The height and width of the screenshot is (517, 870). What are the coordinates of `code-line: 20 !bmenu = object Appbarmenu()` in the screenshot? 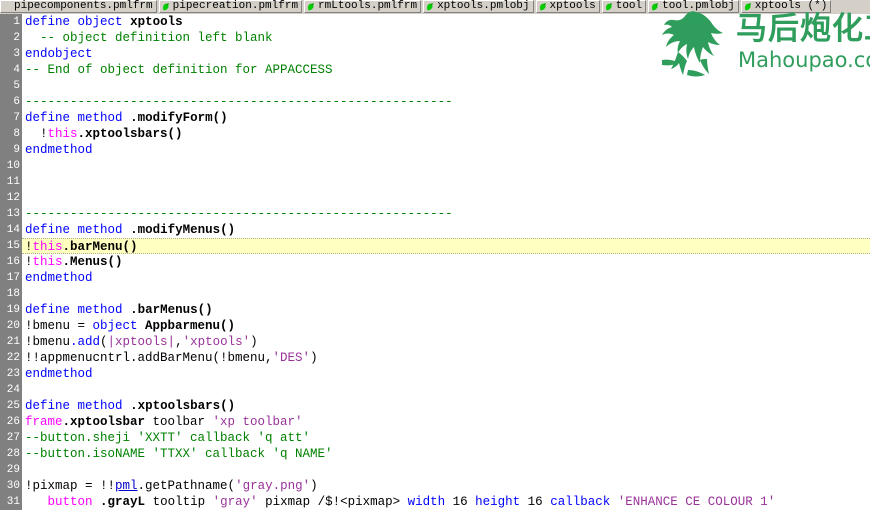 It's located at (435, 326).